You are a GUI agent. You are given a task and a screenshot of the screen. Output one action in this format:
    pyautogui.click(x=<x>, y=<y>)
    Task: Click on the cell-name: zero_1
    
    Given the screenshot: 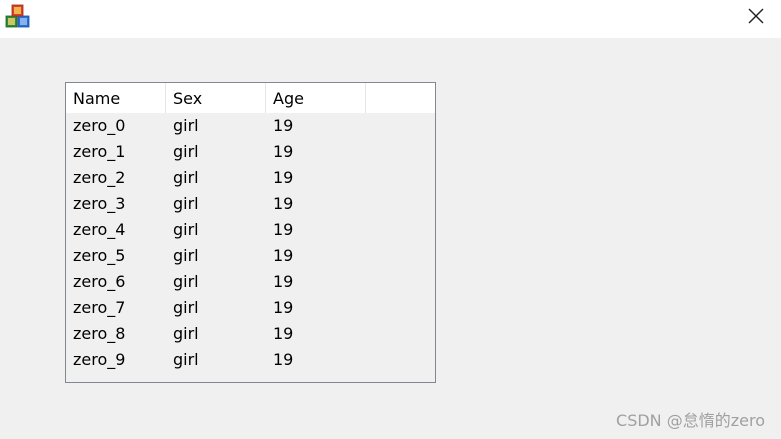 What is the action you would take?
    pyautogui.click(x=99, y=151)
    